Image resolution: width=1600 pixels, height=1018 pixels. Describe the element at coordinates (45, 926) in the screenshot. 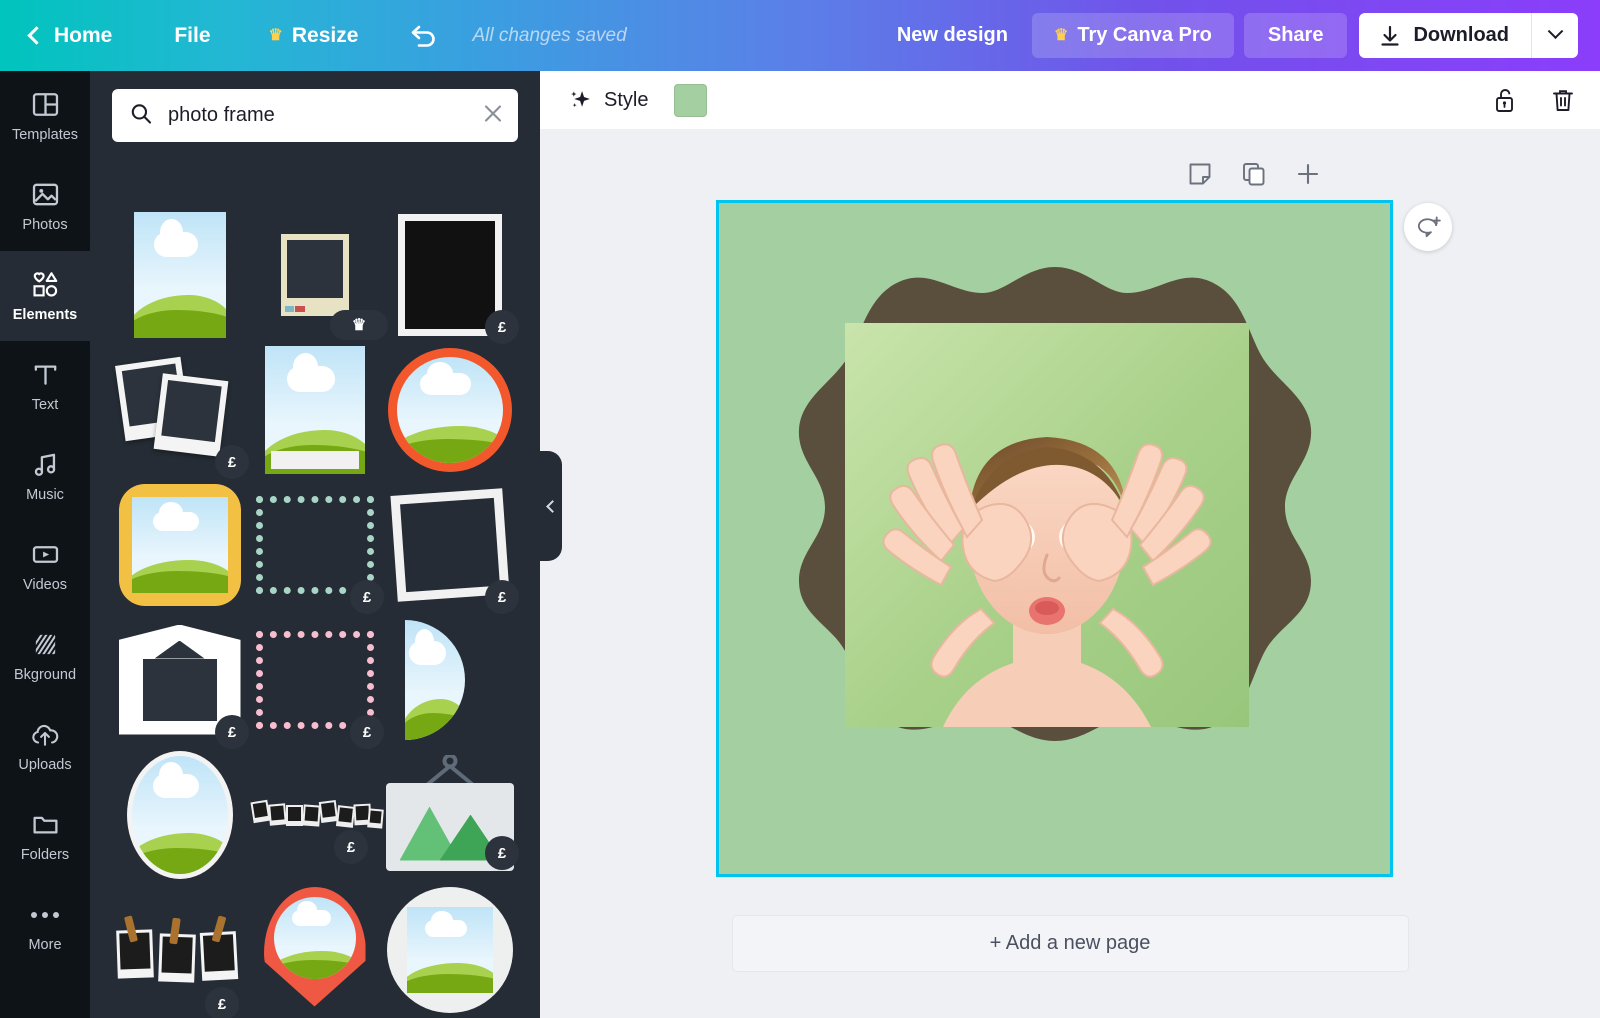

I see `sidebar-item-more: More` at that location.